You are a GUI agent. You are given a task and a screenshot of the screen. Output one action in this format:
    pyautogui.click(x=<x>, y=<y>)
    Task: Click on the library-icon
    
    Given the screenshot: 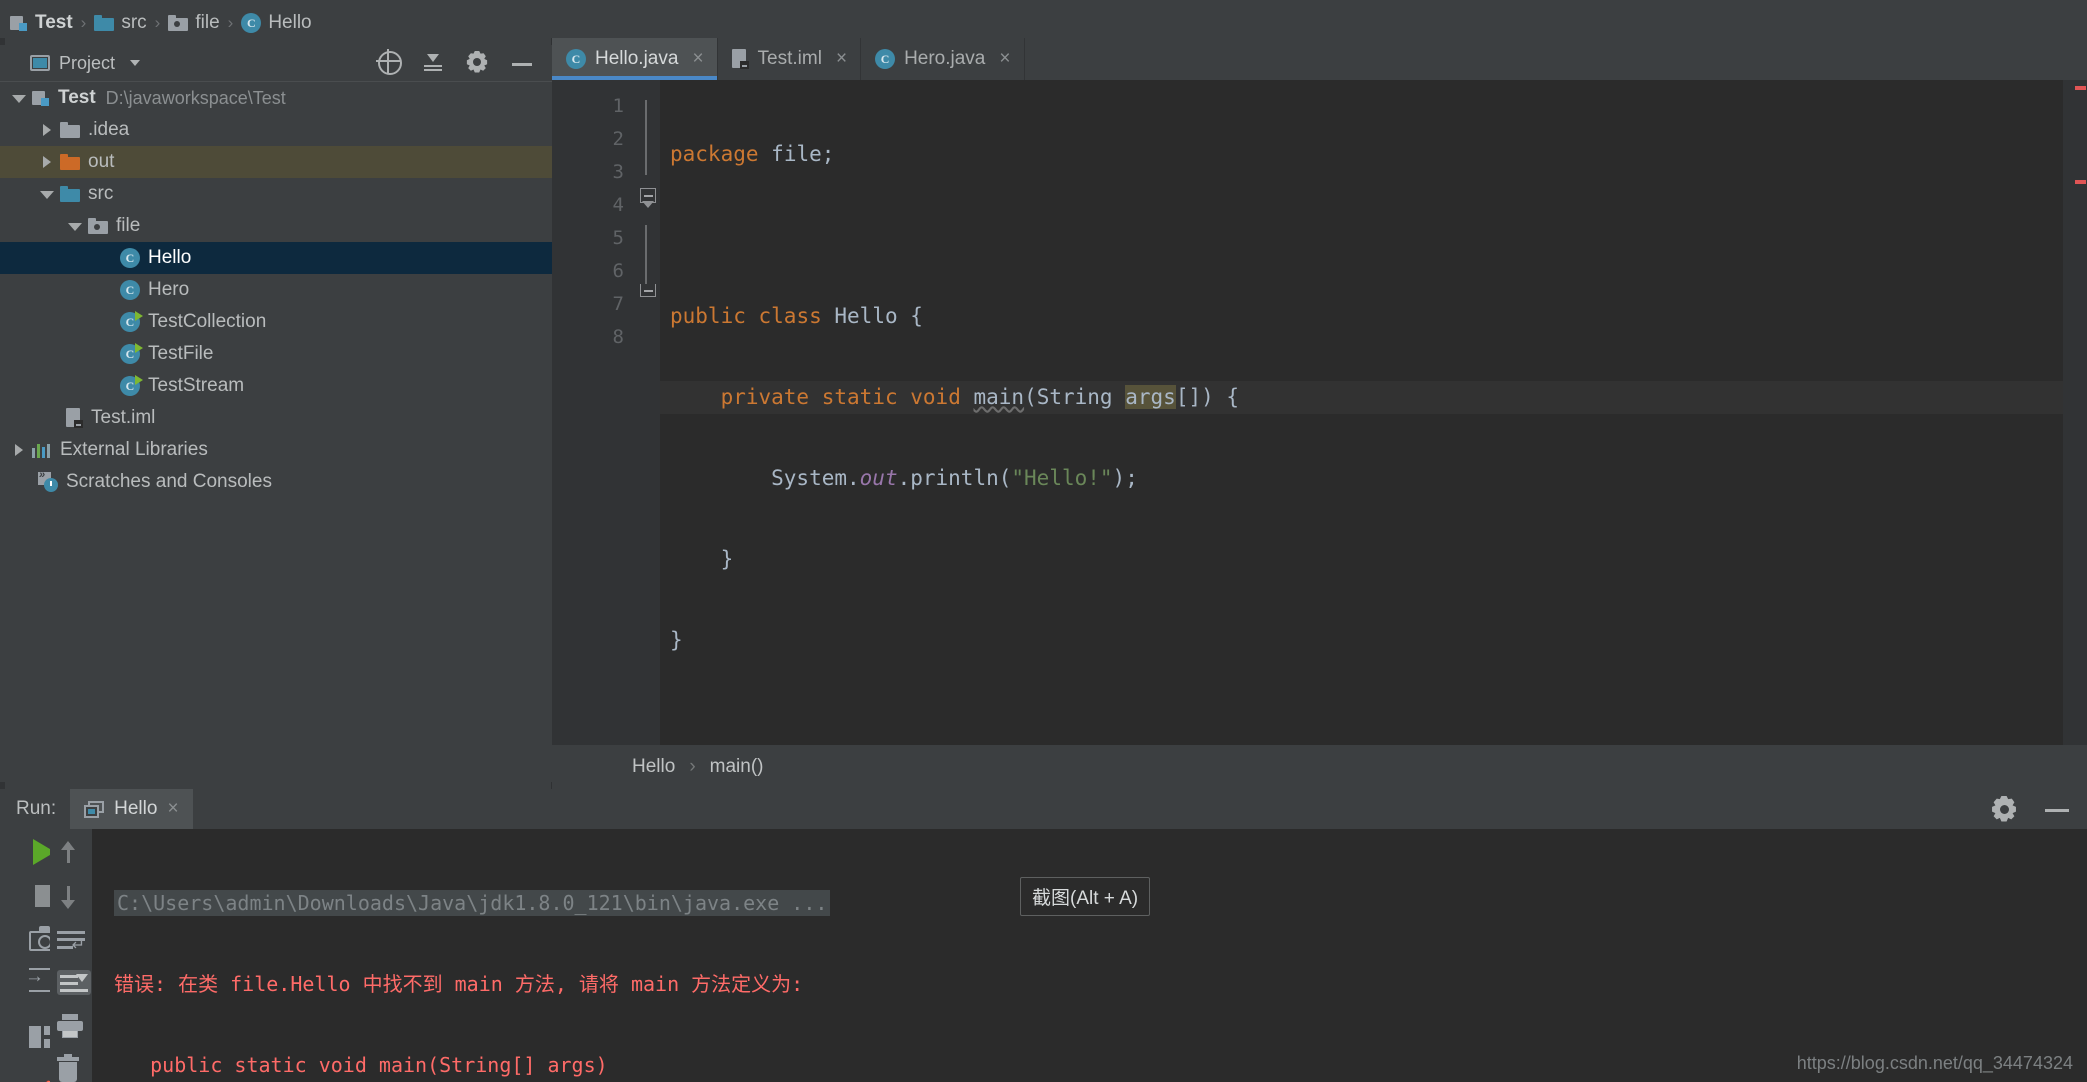 What is the action you would take?
    pyautogui.click(x=42, y=450)
    